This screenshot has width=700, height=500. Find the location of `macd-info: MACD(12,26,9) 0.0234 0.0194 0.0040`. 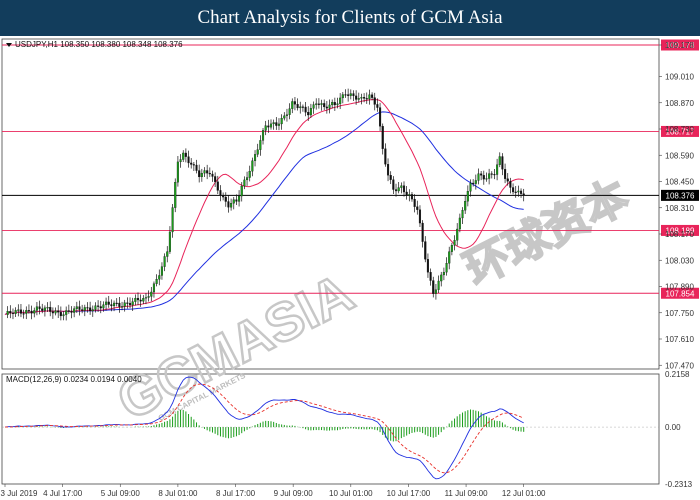

macd-info: MACD(12,26,9) 0.0234 0.0194 0.0040 is located at coordinates (74, 379).